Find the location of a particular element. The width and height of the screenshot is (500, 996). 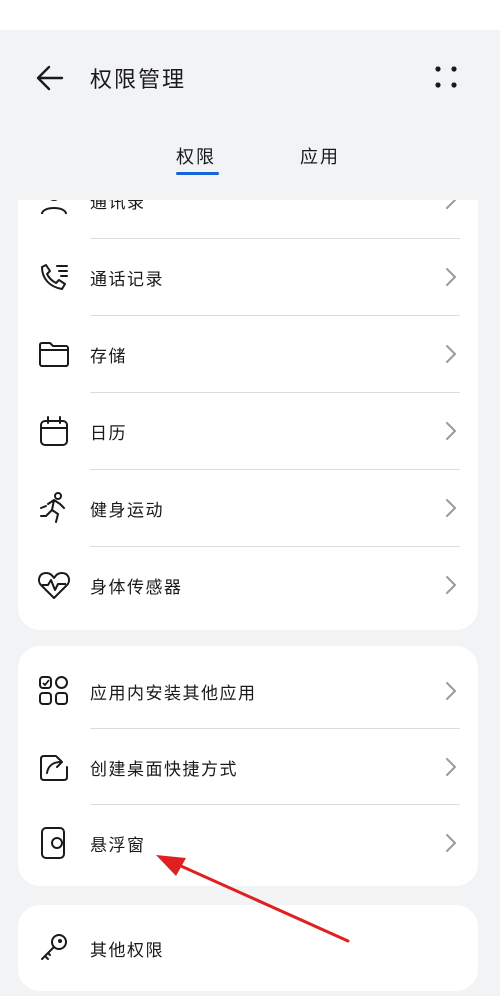

status-bar-area is located at coordinates (250, 15).